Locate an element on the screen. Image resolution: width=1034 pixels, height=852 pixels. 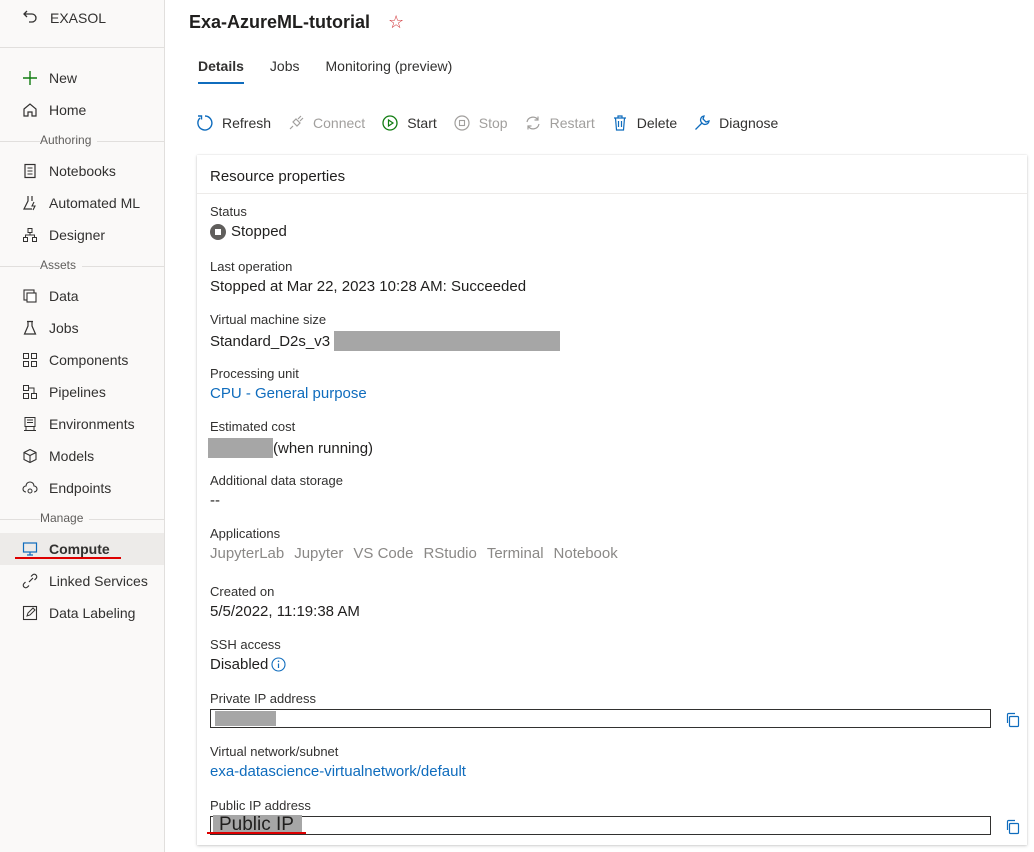
estimated-cost-label: Estimated cost is located at coordinates (253, 426).